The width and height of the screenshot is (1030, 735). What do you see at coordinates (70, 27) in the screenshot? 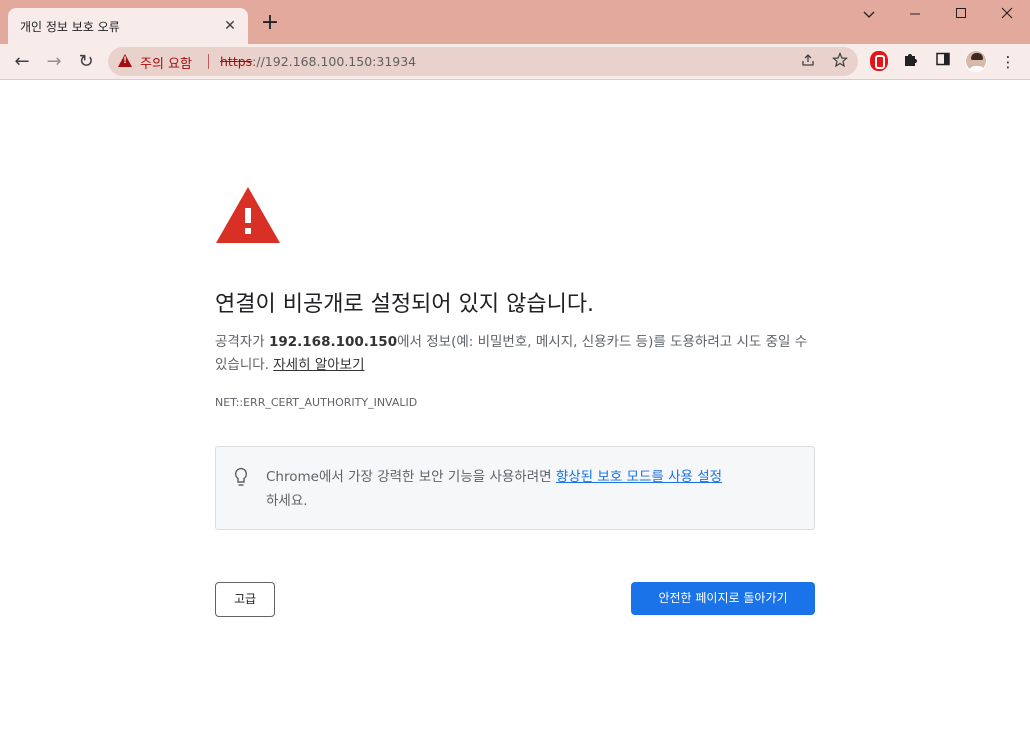
I see `tab-title: 개인 정보 보호 오류` at bounding box center [70, 27].